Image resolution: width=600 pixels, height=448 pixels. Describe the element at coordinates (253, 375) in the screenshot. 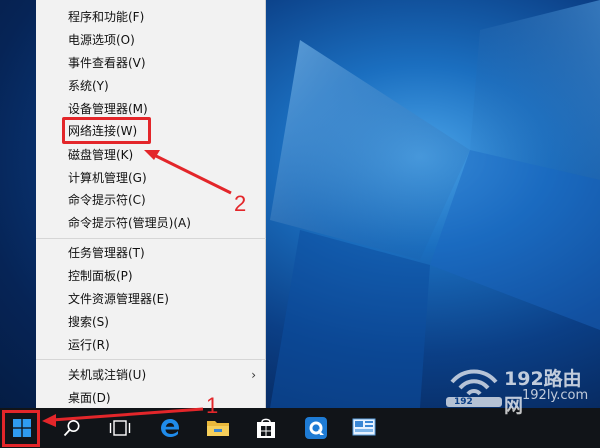

I see `chevron-right-icon: ›` at that location.